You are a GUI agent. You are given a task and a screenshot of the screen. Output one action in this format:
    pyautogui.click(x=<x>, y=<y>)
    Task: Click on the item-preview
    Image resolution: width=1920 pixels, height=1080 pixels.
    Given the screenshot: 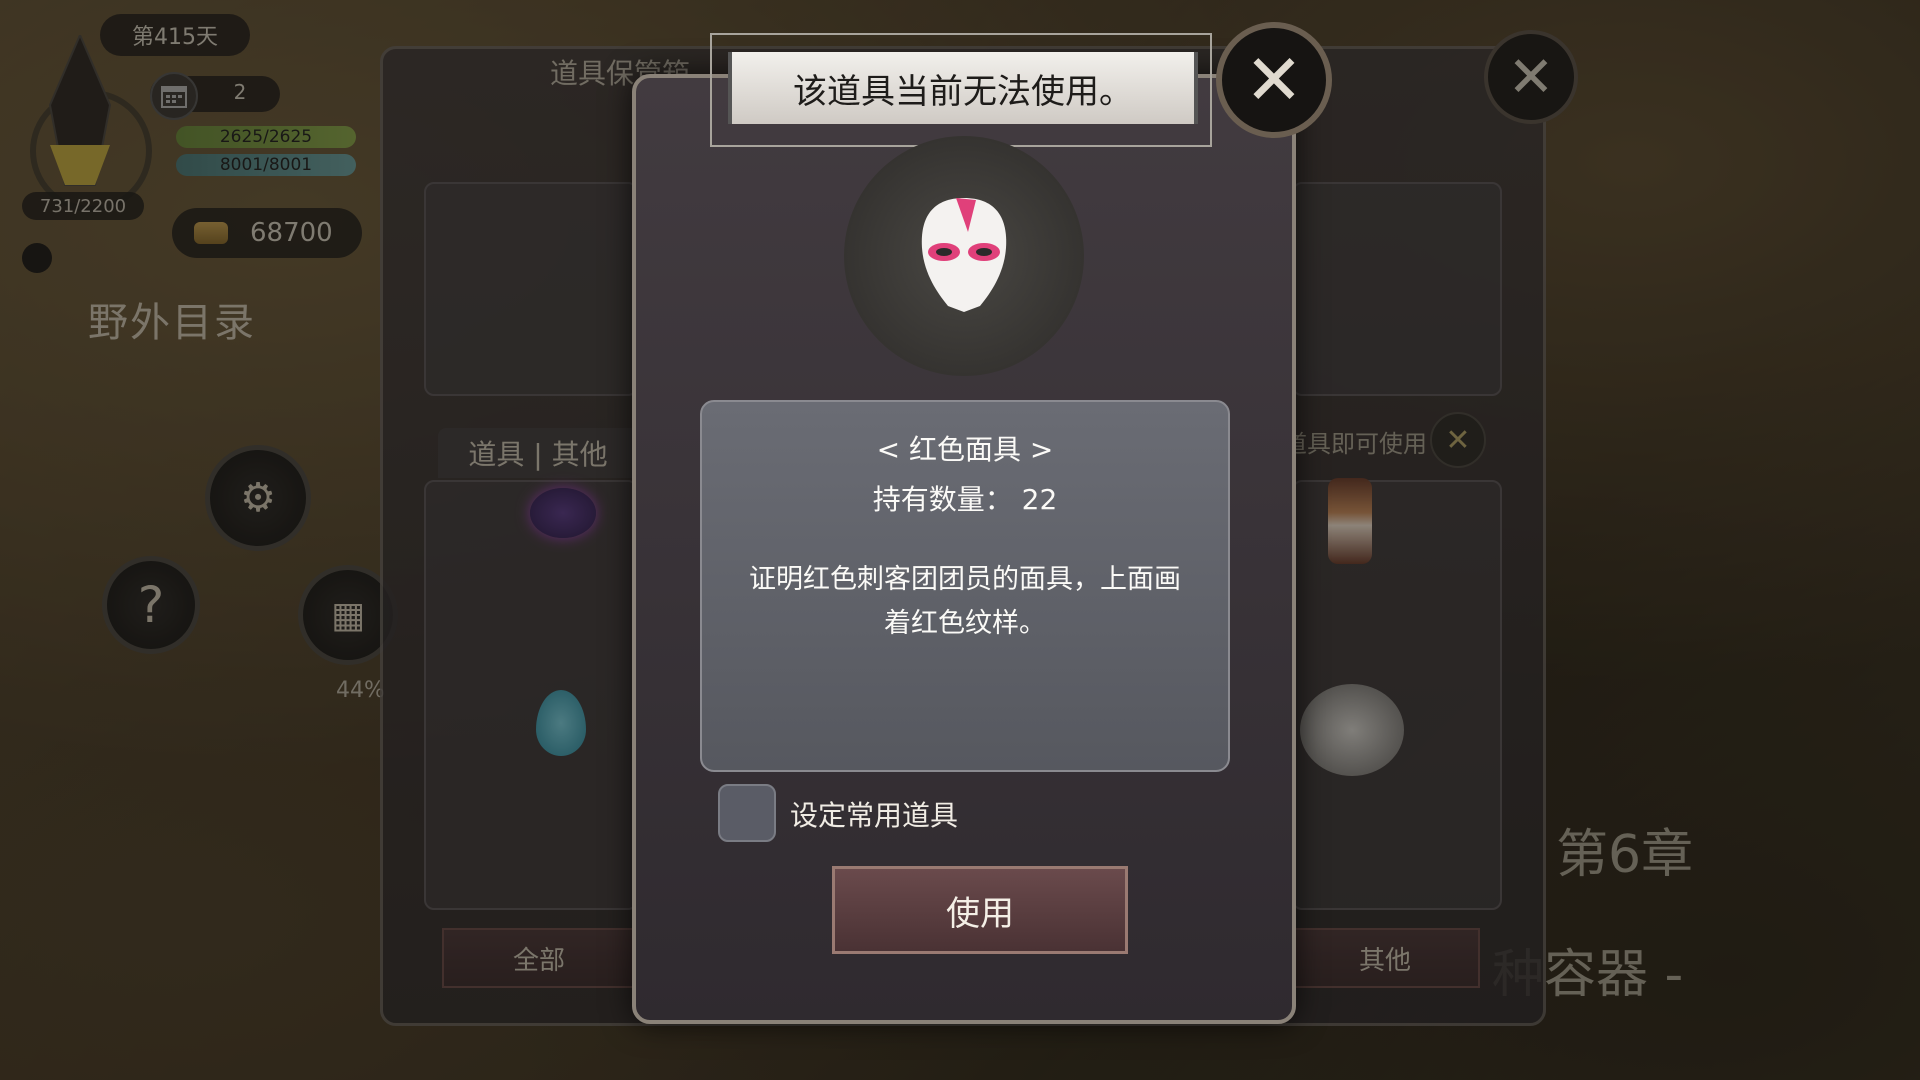 What is the action you would take?
    pyautogui.click(x=964, y=256)
    